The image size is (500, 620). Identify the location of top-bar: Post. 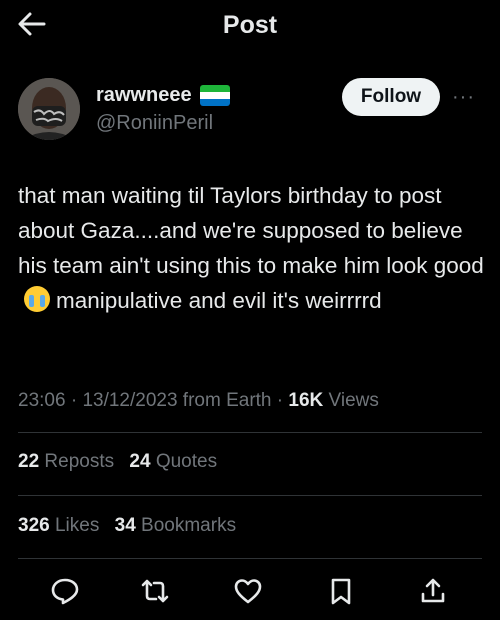
(250, 25).